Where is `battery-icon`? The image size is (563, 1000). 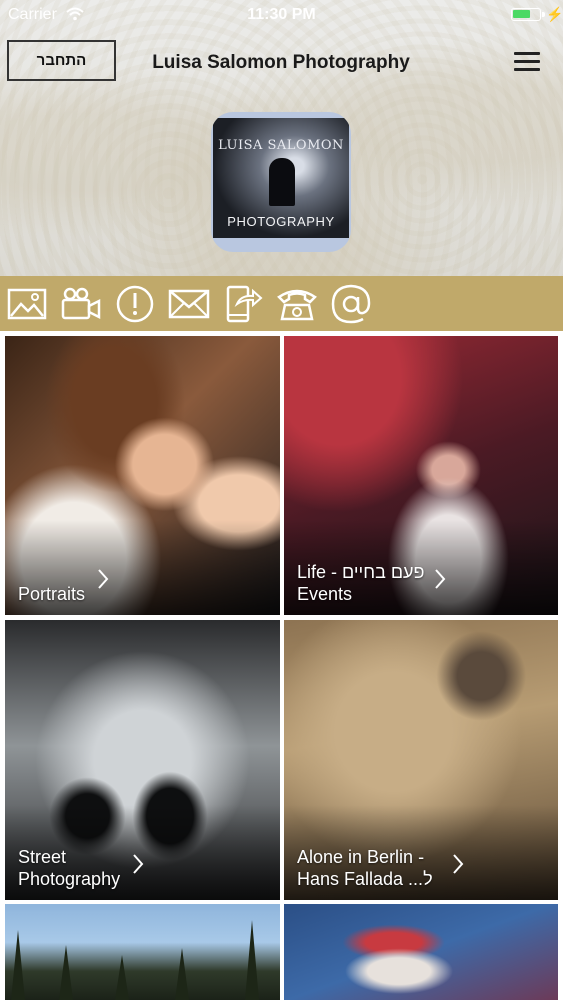 battery-icon is located at coordinates (528, 14).